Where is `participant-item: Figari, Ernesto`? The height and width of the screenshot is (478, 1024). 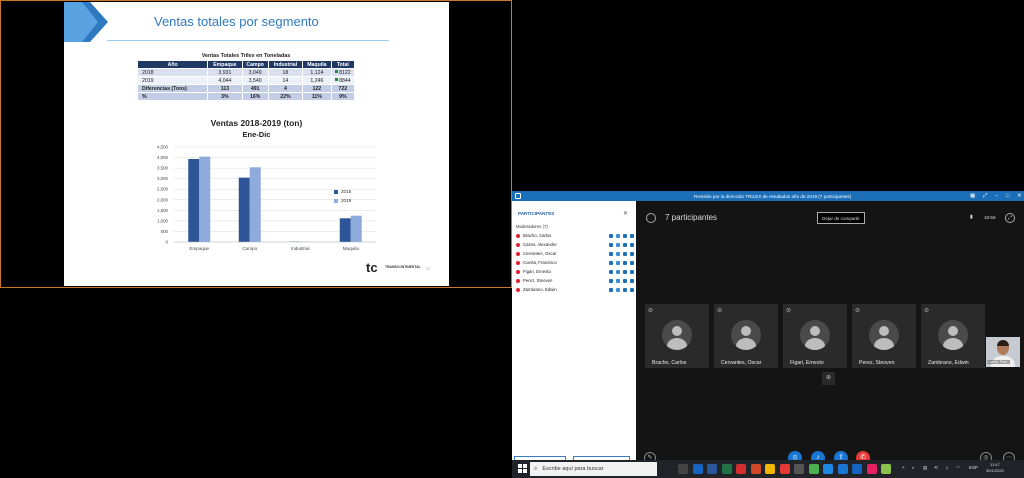
participant-item: Figari, Ernesto is located at coordinates (575, 271).